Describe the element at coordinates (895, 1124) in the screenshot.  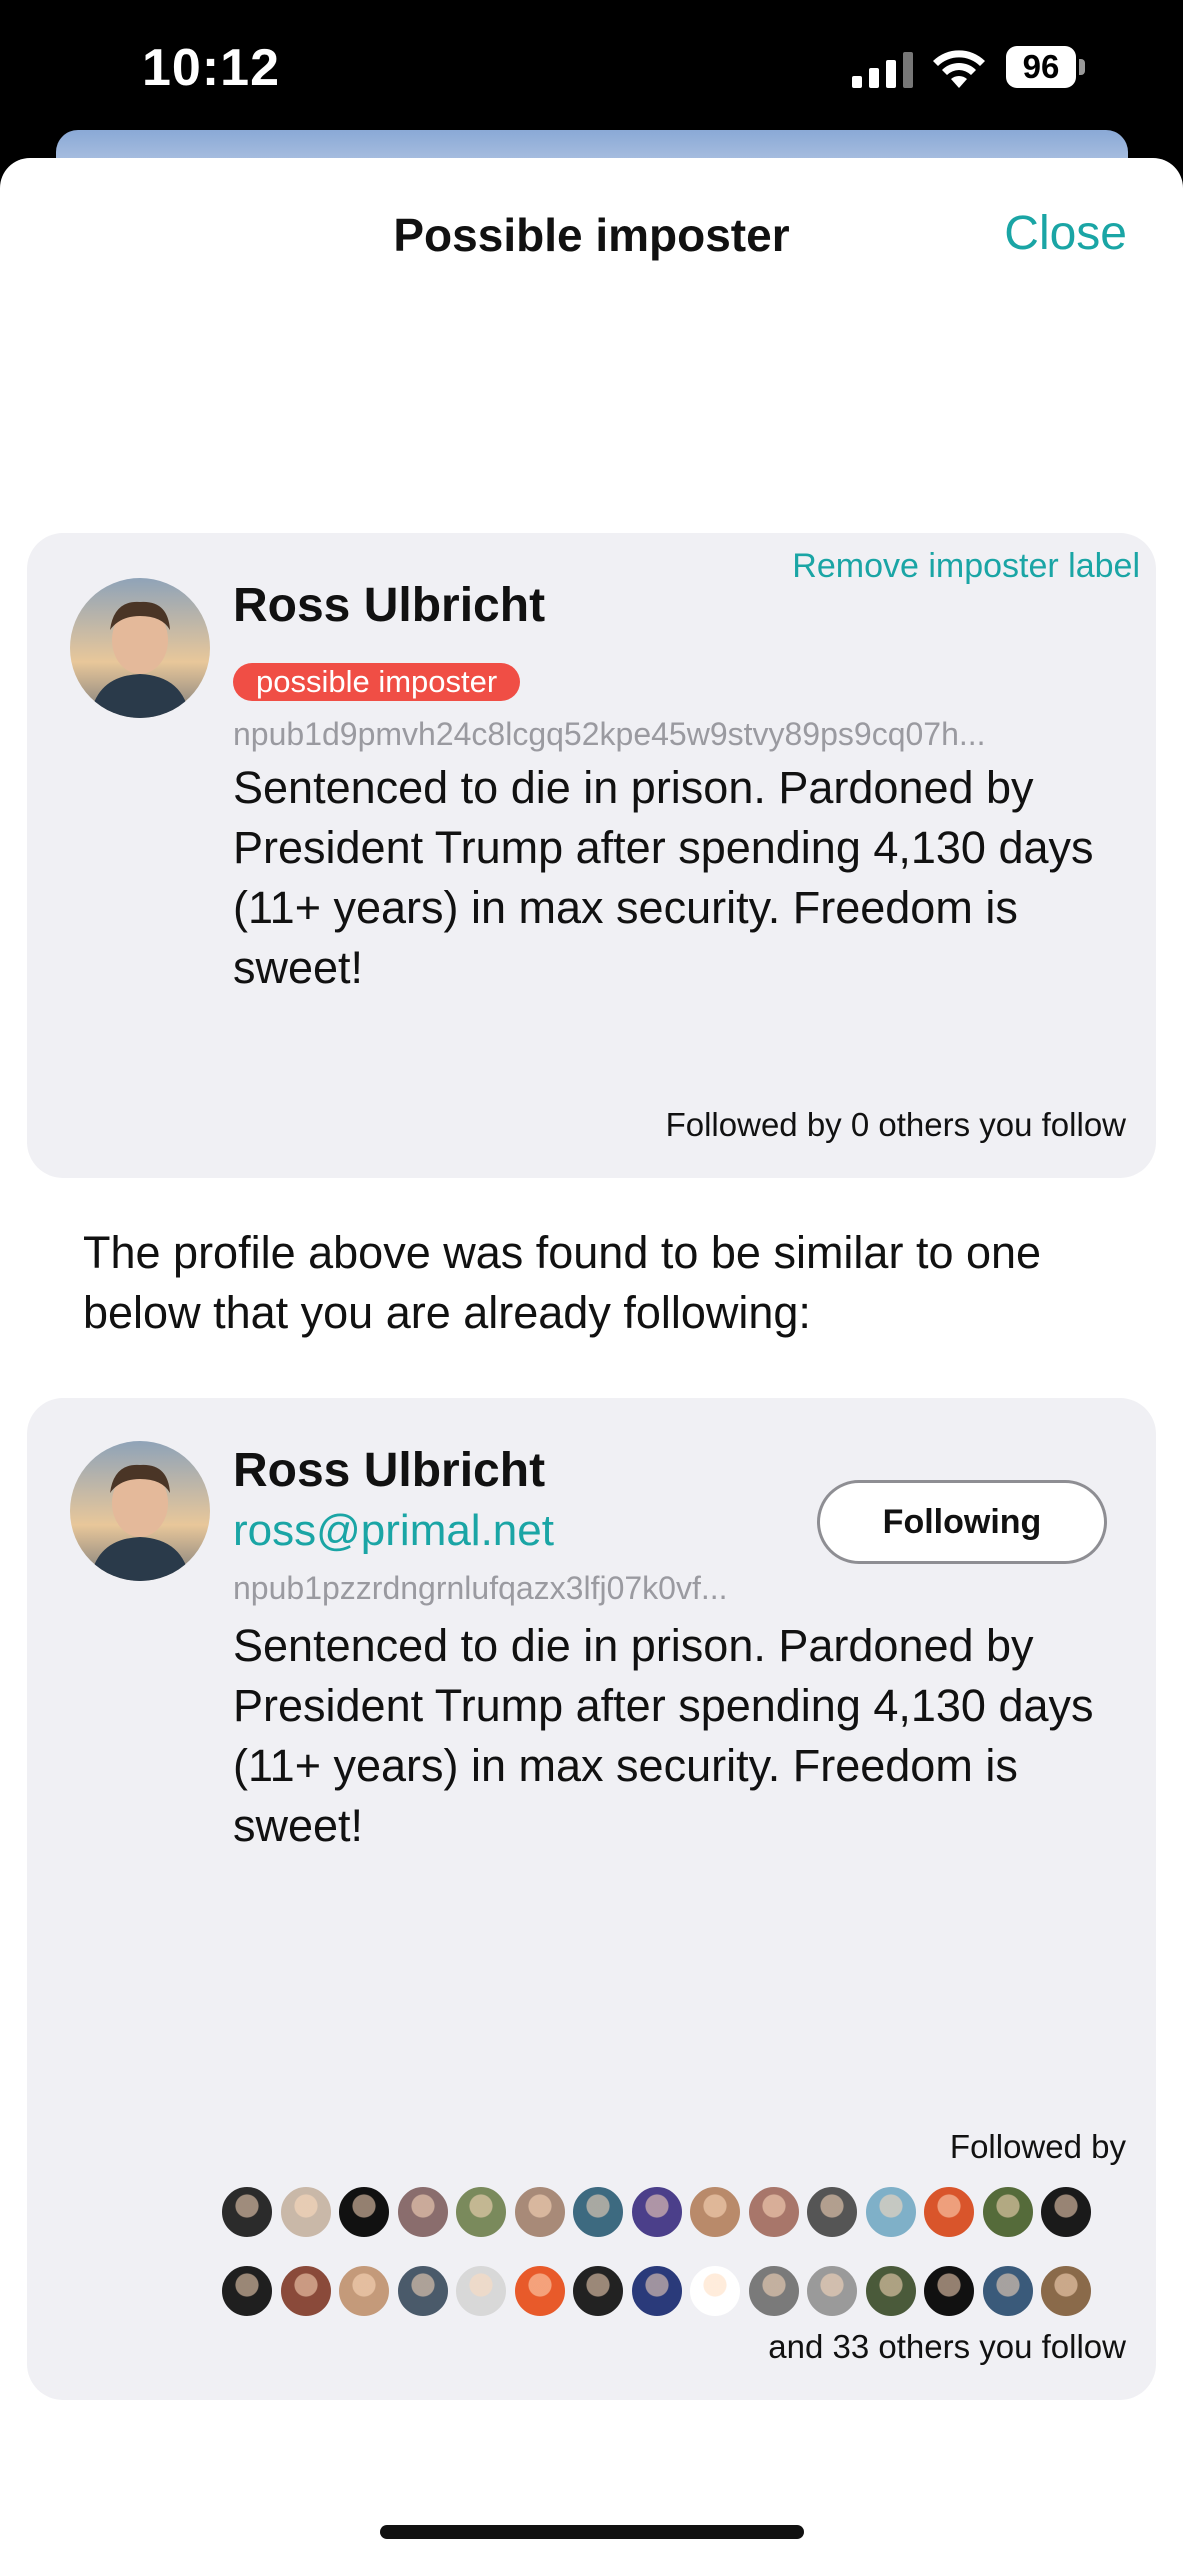
I see `followed-by-count: Followed by 0 others you follow` at that location.